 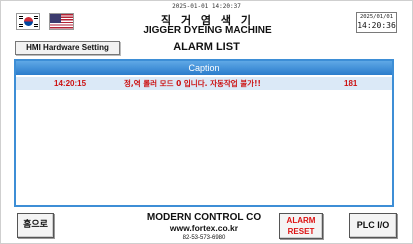 What do you see at coordinates (35, 225) in the screenshot?
I see `home-button: 홈으로` at bounding box center [35, 225].